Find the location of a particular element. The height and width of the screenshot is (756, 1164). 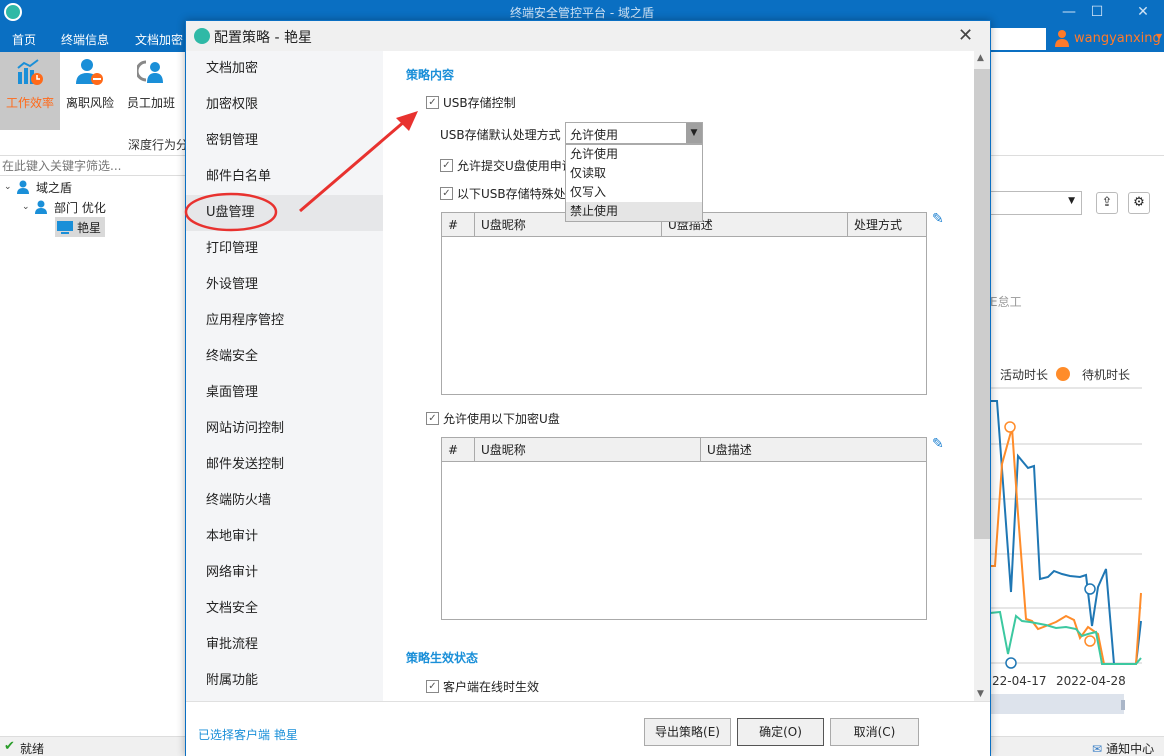

selected-client-label: 已选择客户端 艳星 is located at coordinates (248, 735).